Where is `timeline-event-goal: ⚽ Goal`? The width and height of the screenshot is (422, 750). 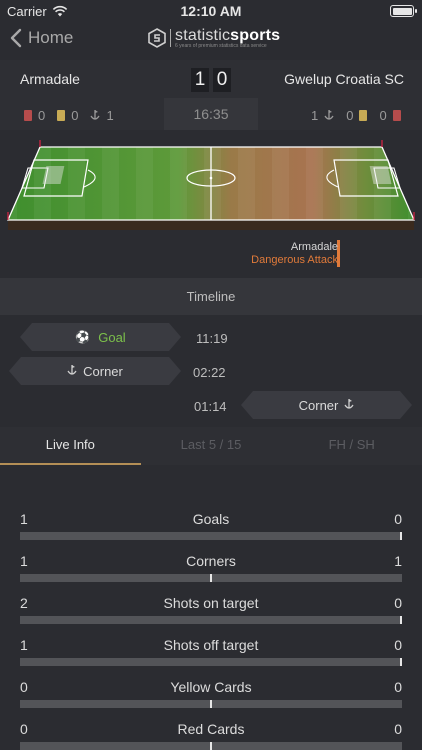
timeline-event-goal: ⚽ Goal is located at coordinates (100, 337).